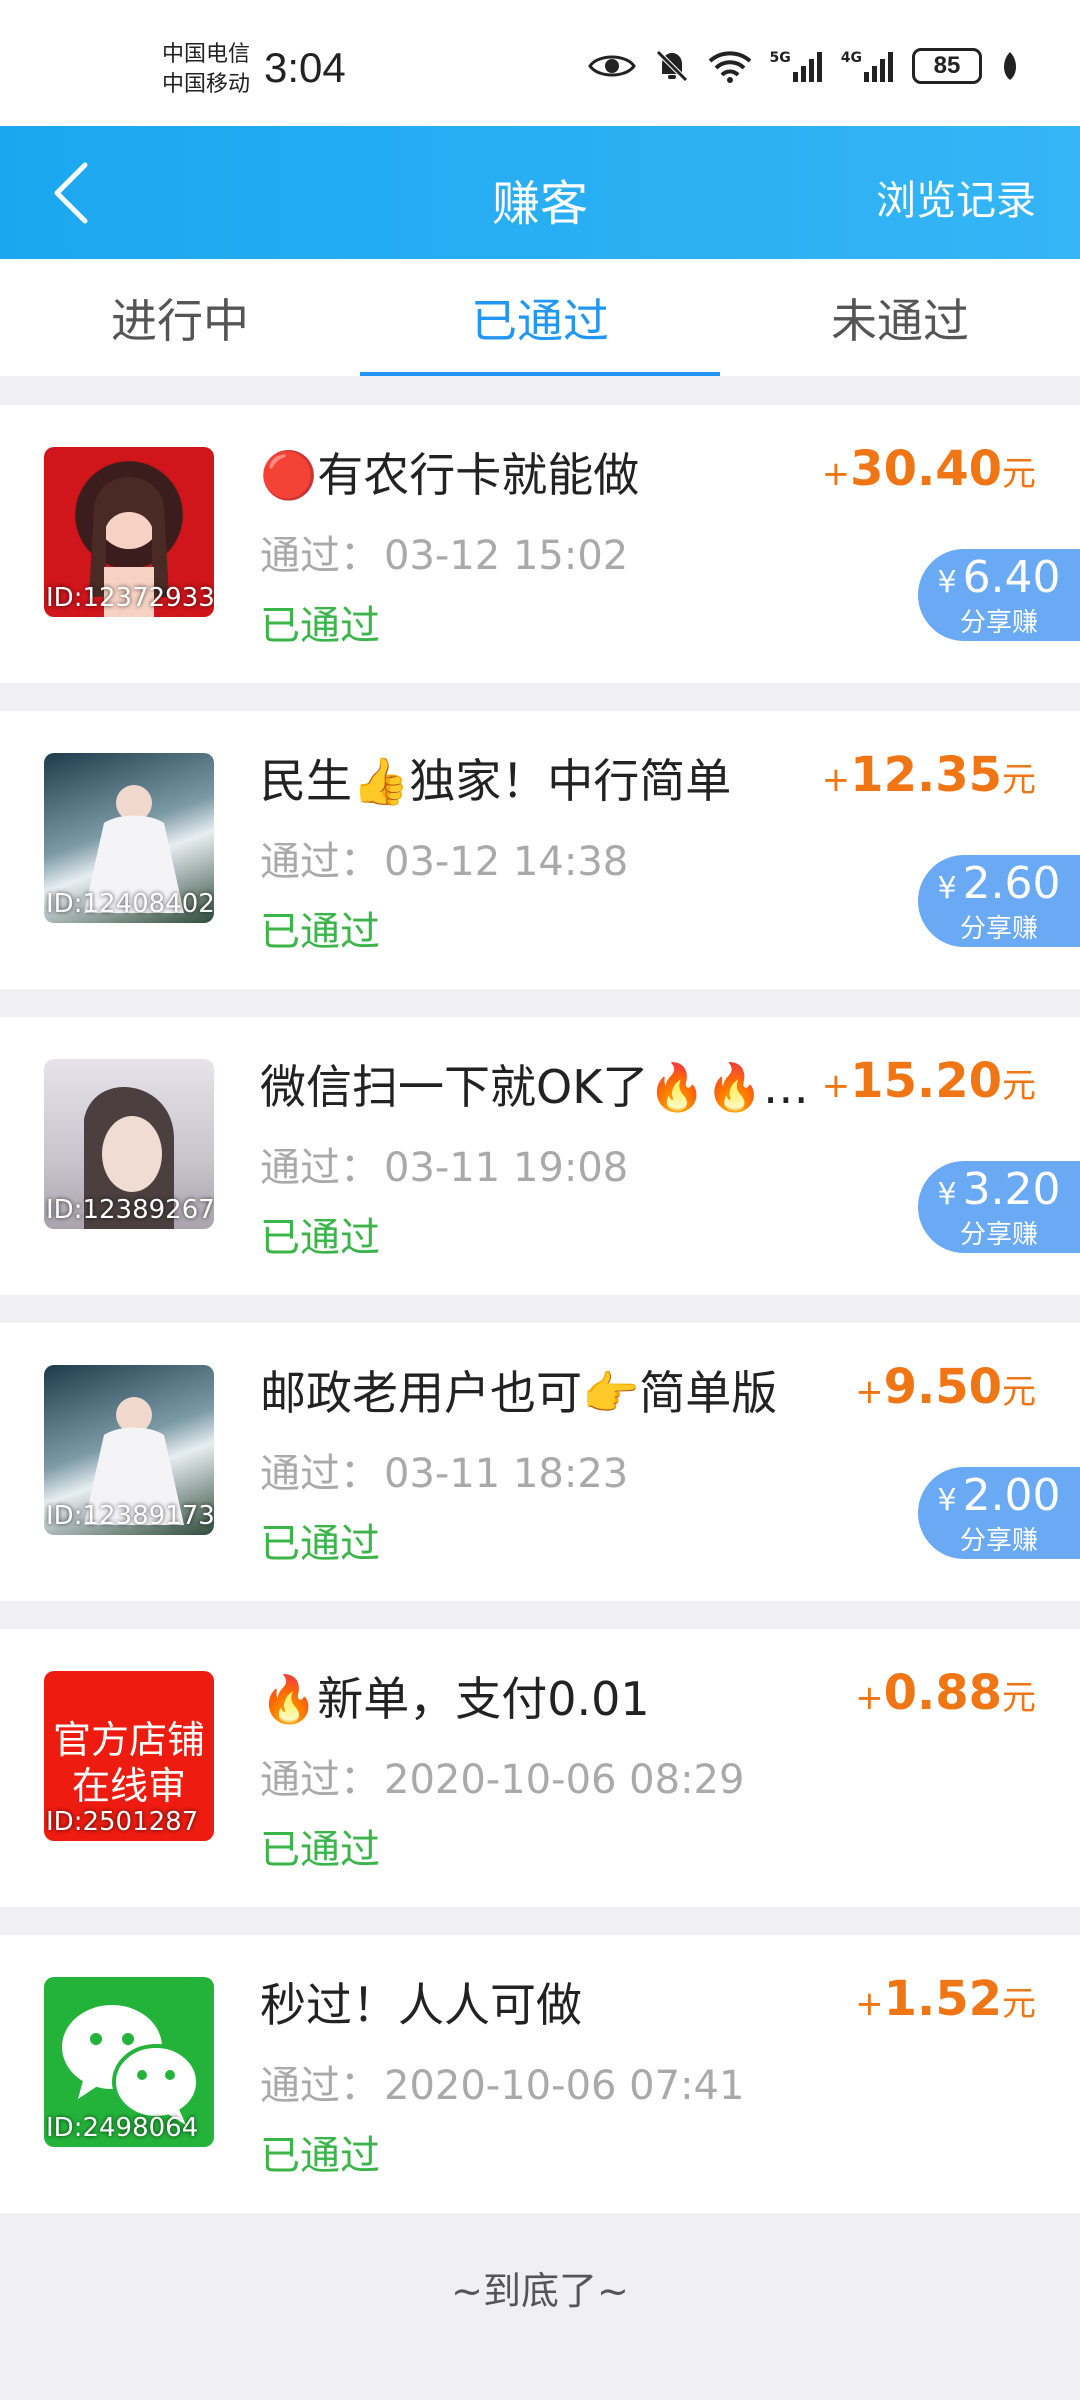 This screenshot has width=1080, height=2400. Describe the element at coordinates (926, 469) in the screenshot. I see `reward-value: 30.40` at that location.